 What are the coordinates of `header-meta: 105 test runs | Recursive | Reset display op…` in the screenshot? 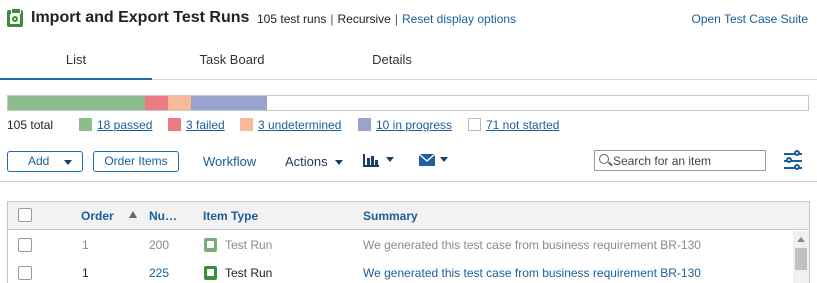 It's located at (386, 19).